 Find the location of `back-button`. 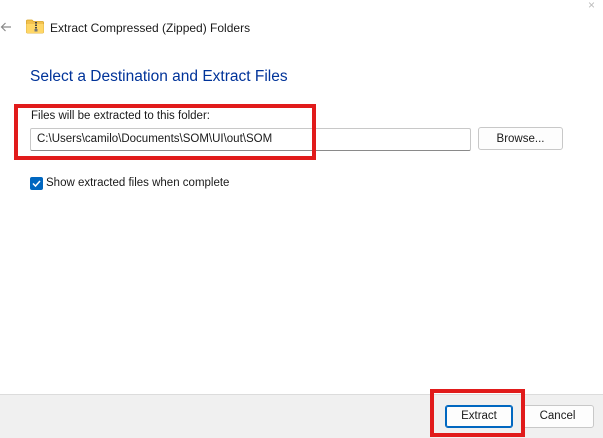

back-button is located at coordinates (7, 28).